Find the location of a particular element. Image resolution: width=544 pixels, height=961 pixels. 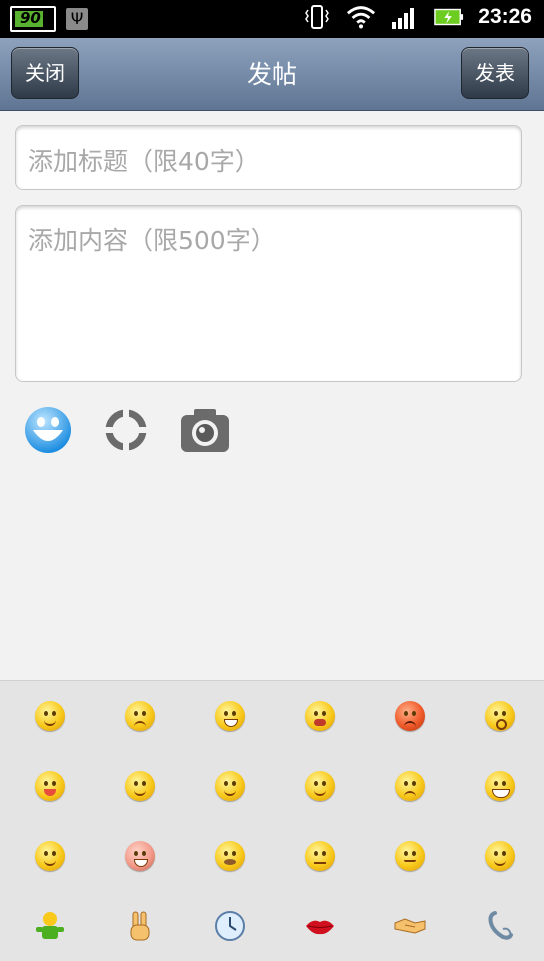

emoji-tongue is located at coordinates (50, 786).